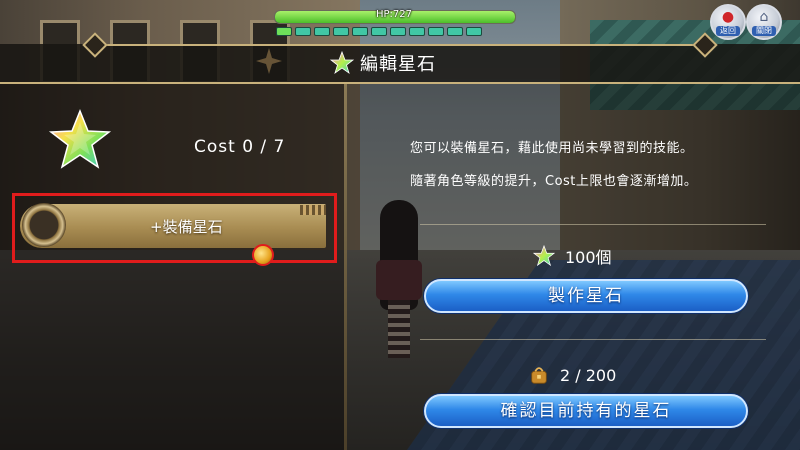 The width and height of the screenshot is (800, 450). What do you see at coordinates (393, 14) in the screenshot?
I see `hp-text: HP:727` at bounding box center [393, 14].